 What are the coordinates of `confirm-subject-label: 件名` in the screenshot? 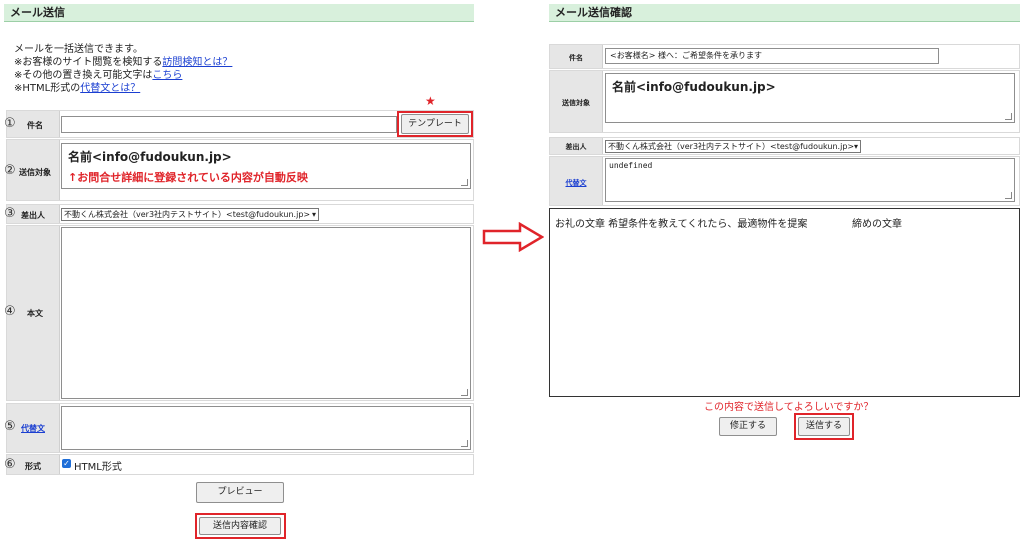 It's located at (576, 58).